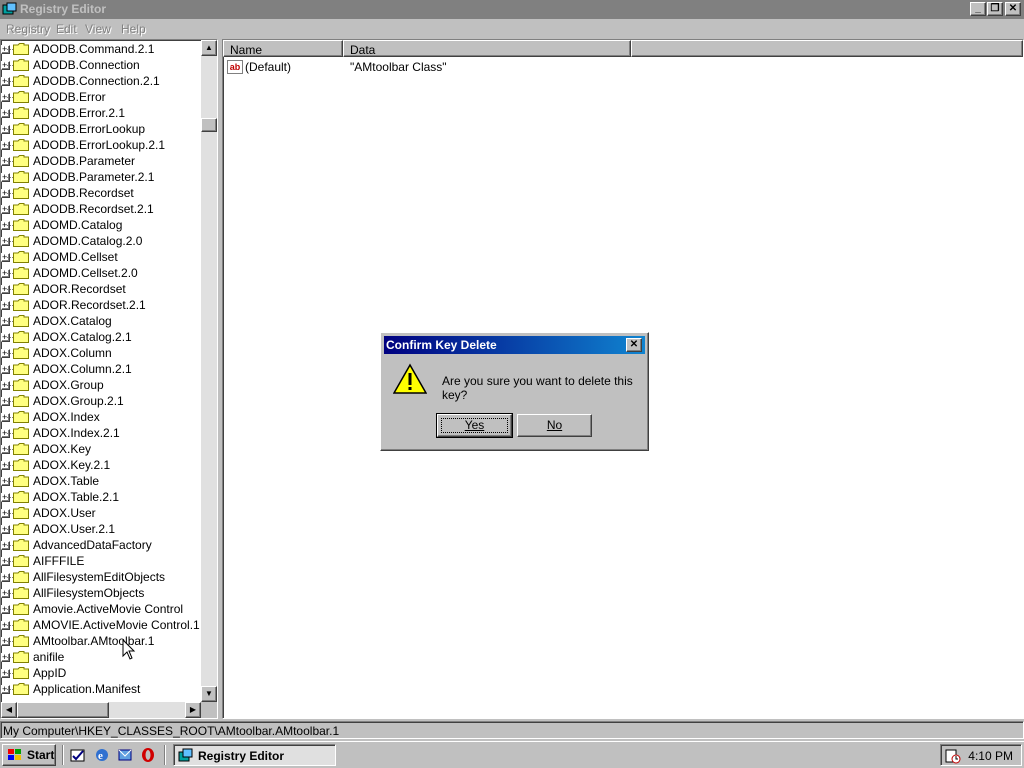 This screenshot has width=1024, height=768. Describe the element at coordinates (101, 673) in the screenshot. I see `tree-item: + AppID` at that location.